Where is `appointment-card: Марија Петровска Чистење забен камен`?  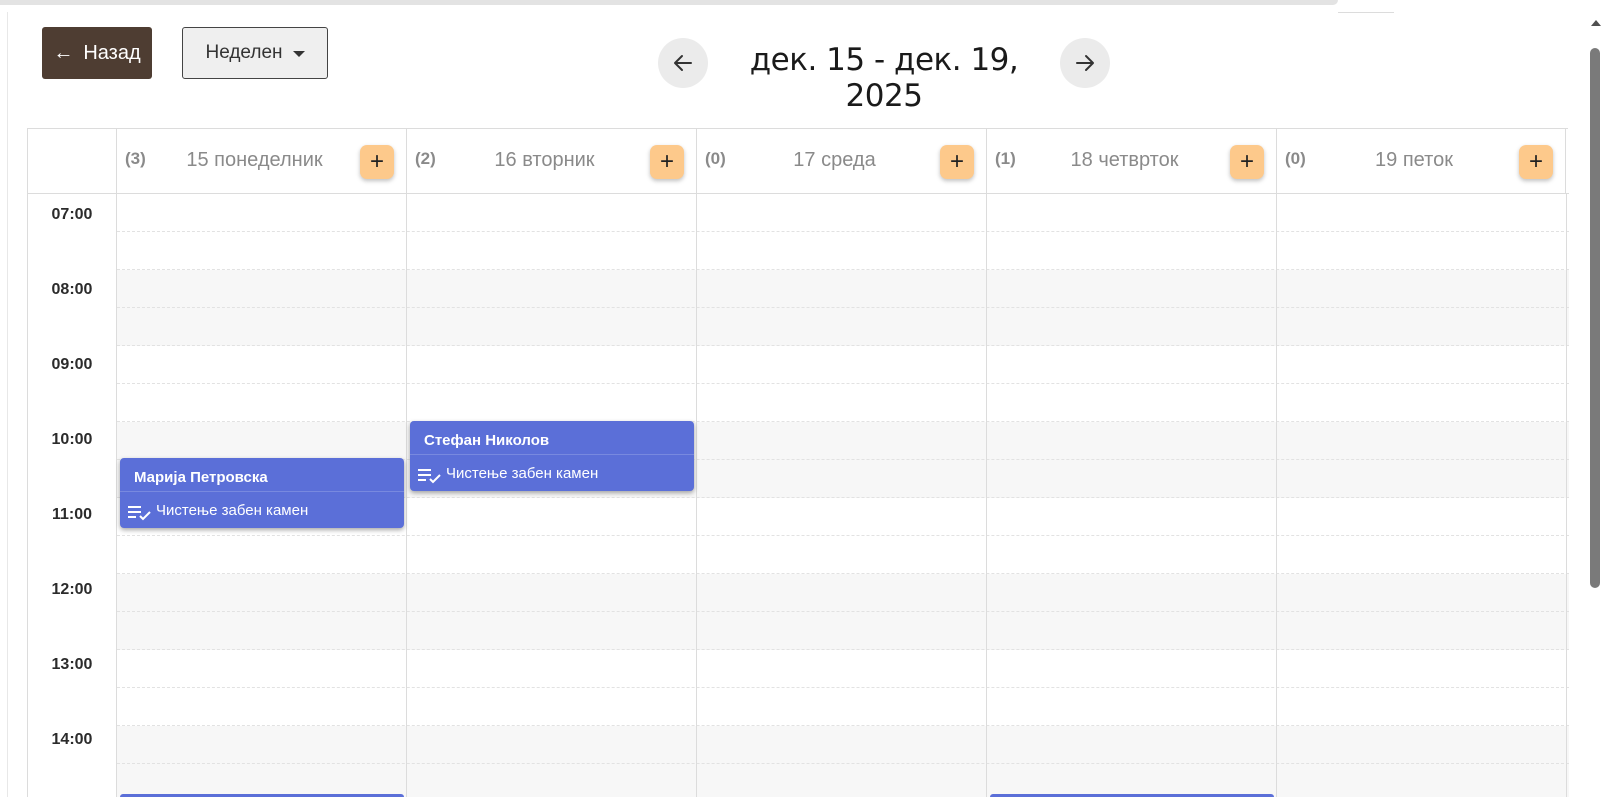
appointment-card: Марија Петровска Чистење забен камен is located at coordinates (262, 493).